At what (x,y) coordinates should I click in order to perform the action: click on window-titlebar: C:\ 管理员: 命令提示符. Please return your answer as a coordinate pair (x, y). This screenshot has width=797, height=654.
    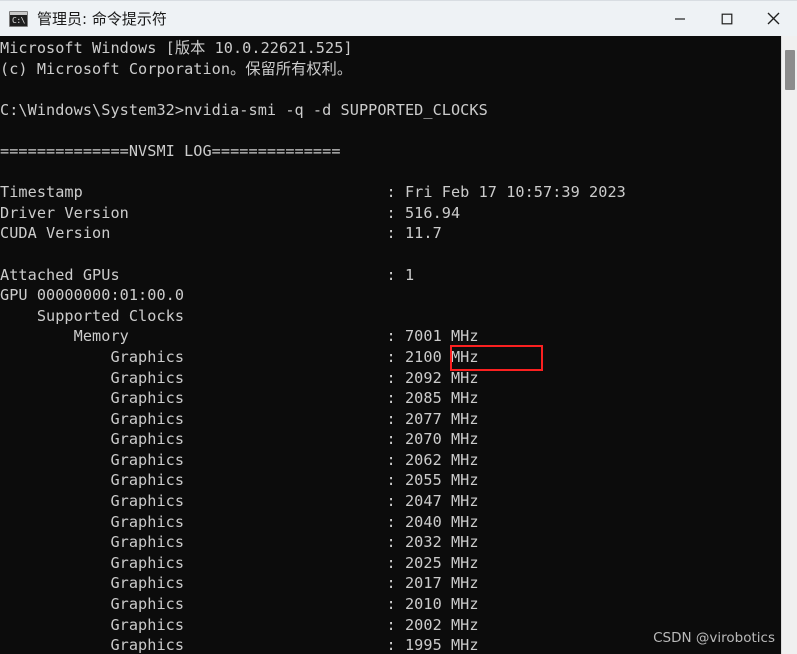
    Looking at the image, I should click on (398, 18).